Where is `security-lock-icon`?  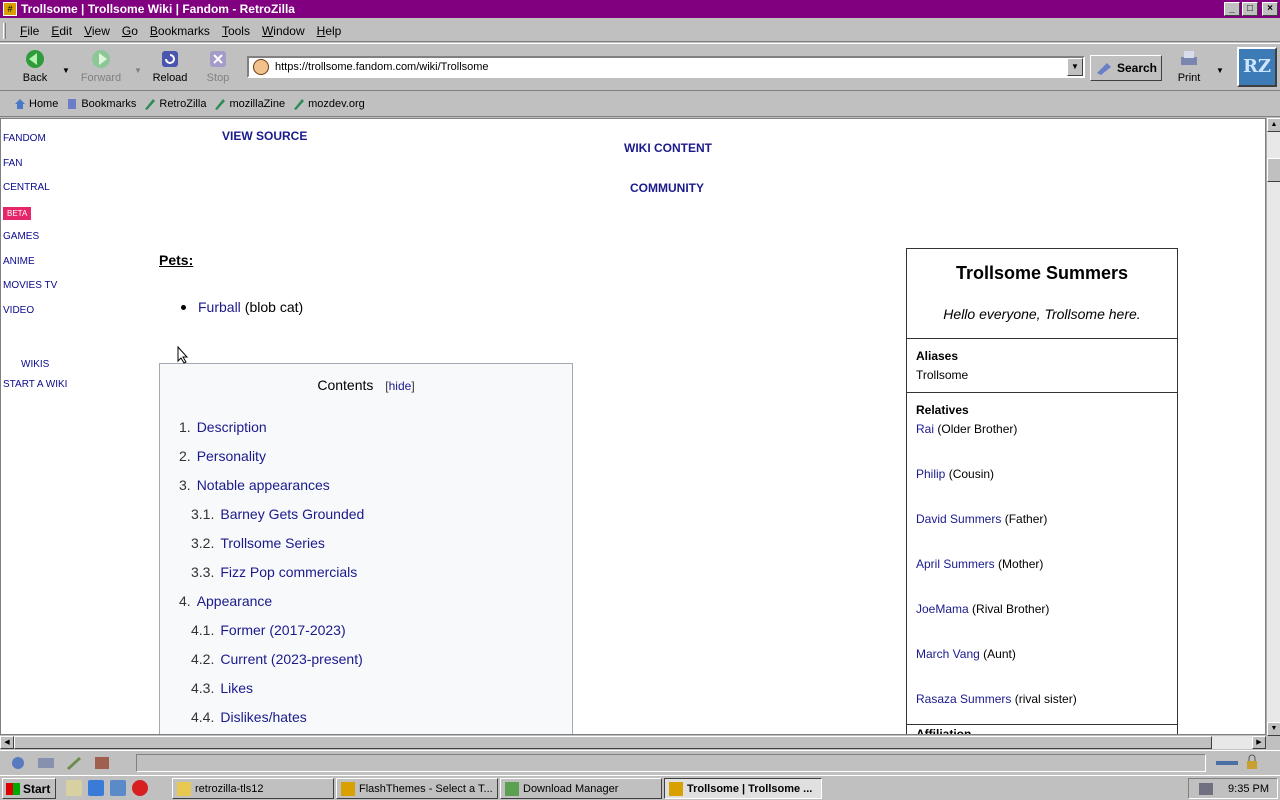
security-lock-icon is located at coordinates (1252, 762).